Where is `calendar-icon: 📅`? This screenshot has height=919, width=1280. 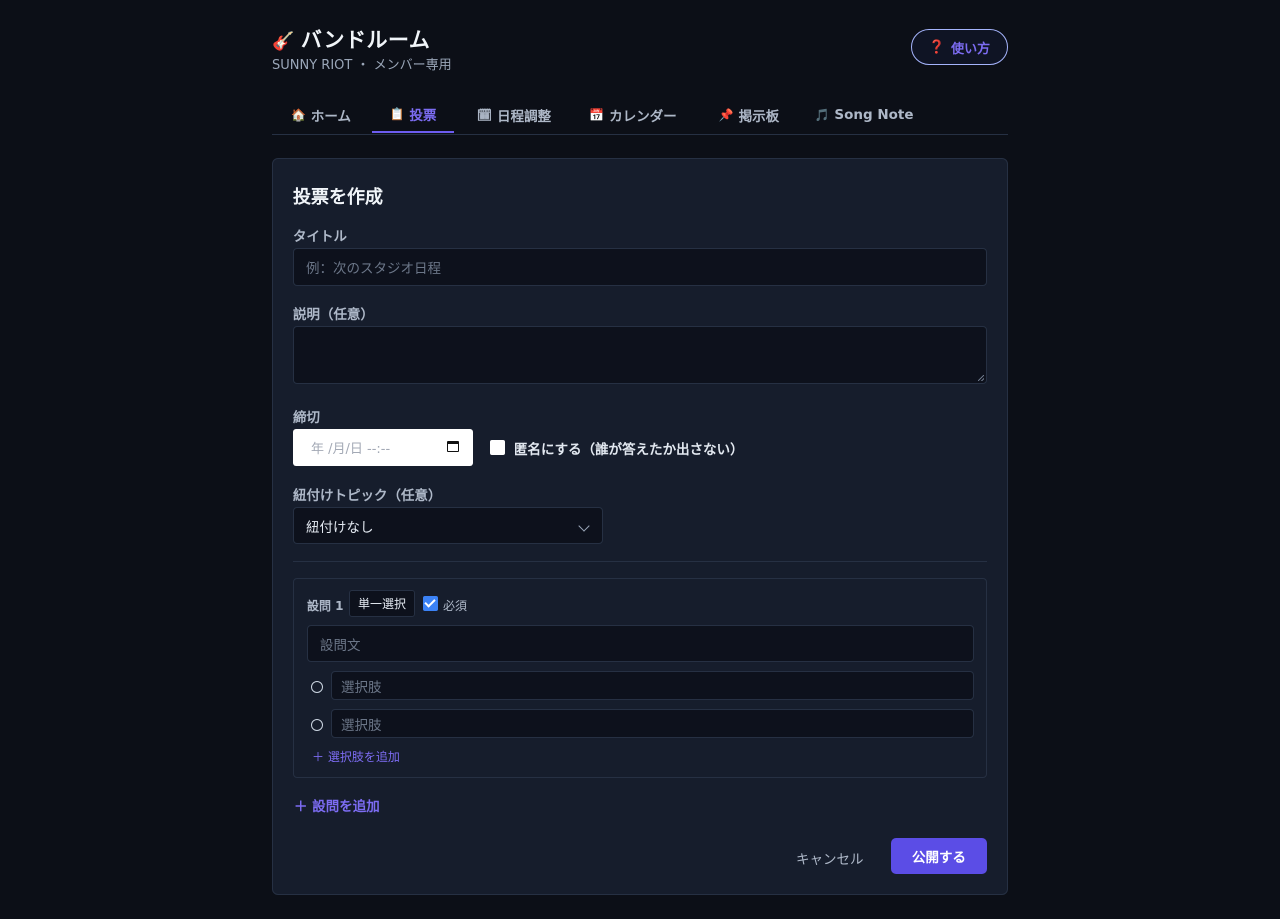 calendar-icon: 📅 is located at coordinates (597, 114).